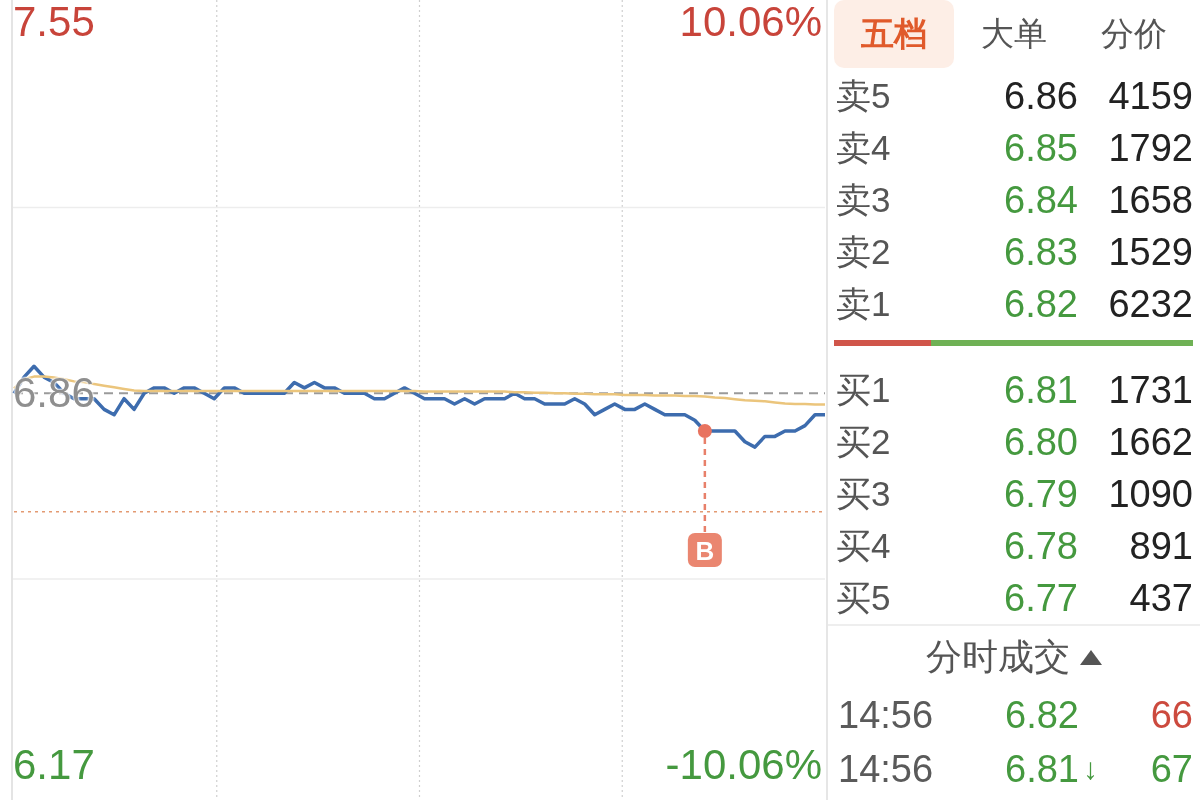 The width and height of the screenshot is (1200, 800). What do you see at coordinates (864, 545) in the screenshot?
I see `level-label: 买4` at bounding box center [864, 545].